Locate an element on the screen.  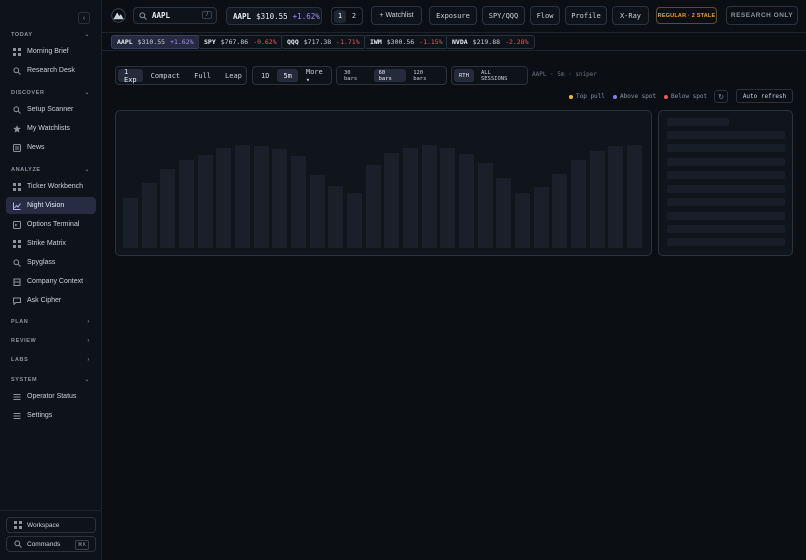
chart-context-label: AAPL · 5m · sniper is located at coordinates (565, 74).